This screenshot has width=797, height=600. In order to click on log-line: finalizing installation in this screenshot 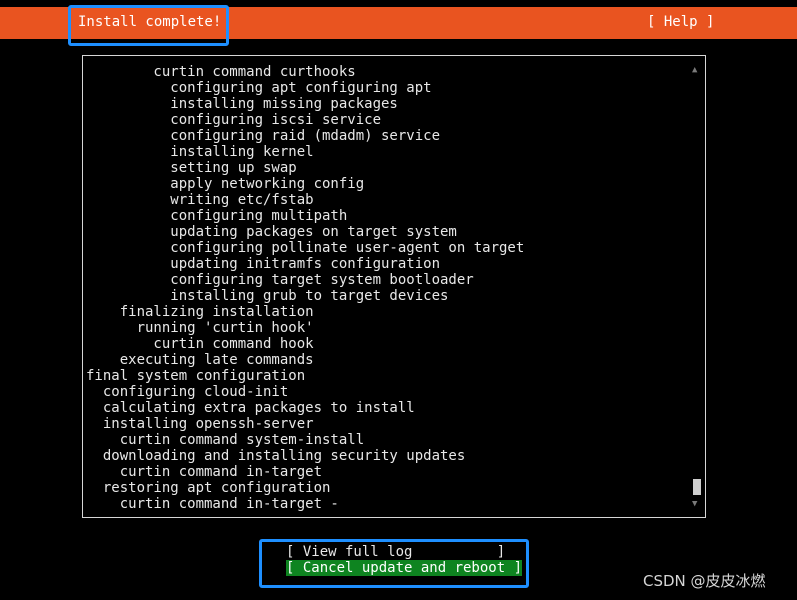, I will do `click(200, 312)`.